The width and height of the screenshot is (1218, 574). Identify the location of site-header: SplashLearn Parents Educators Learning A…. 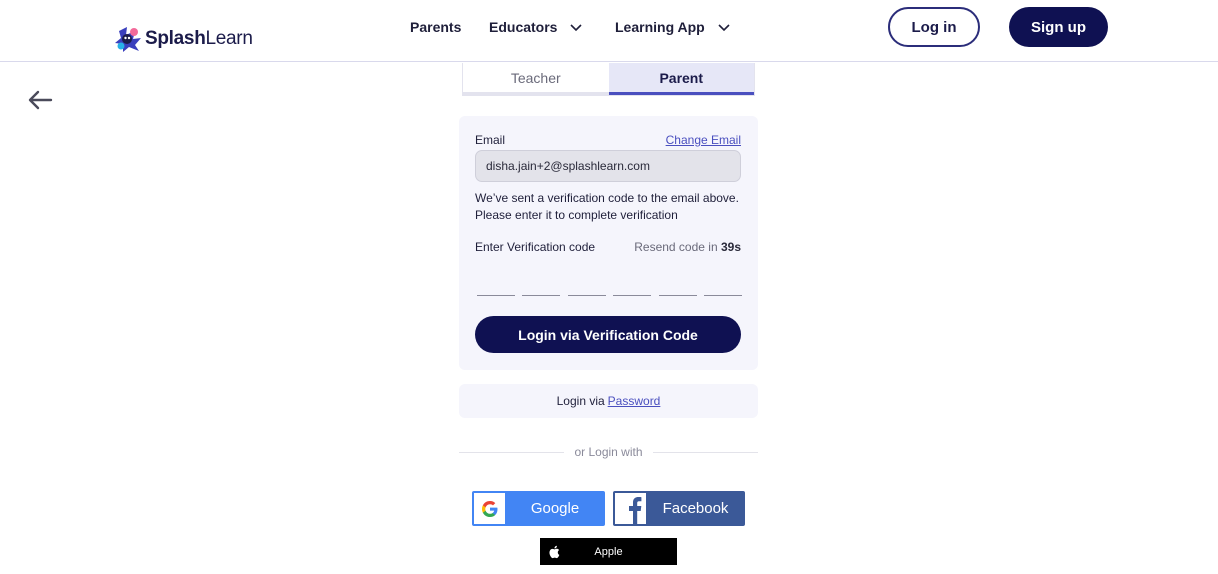
(609, 31).